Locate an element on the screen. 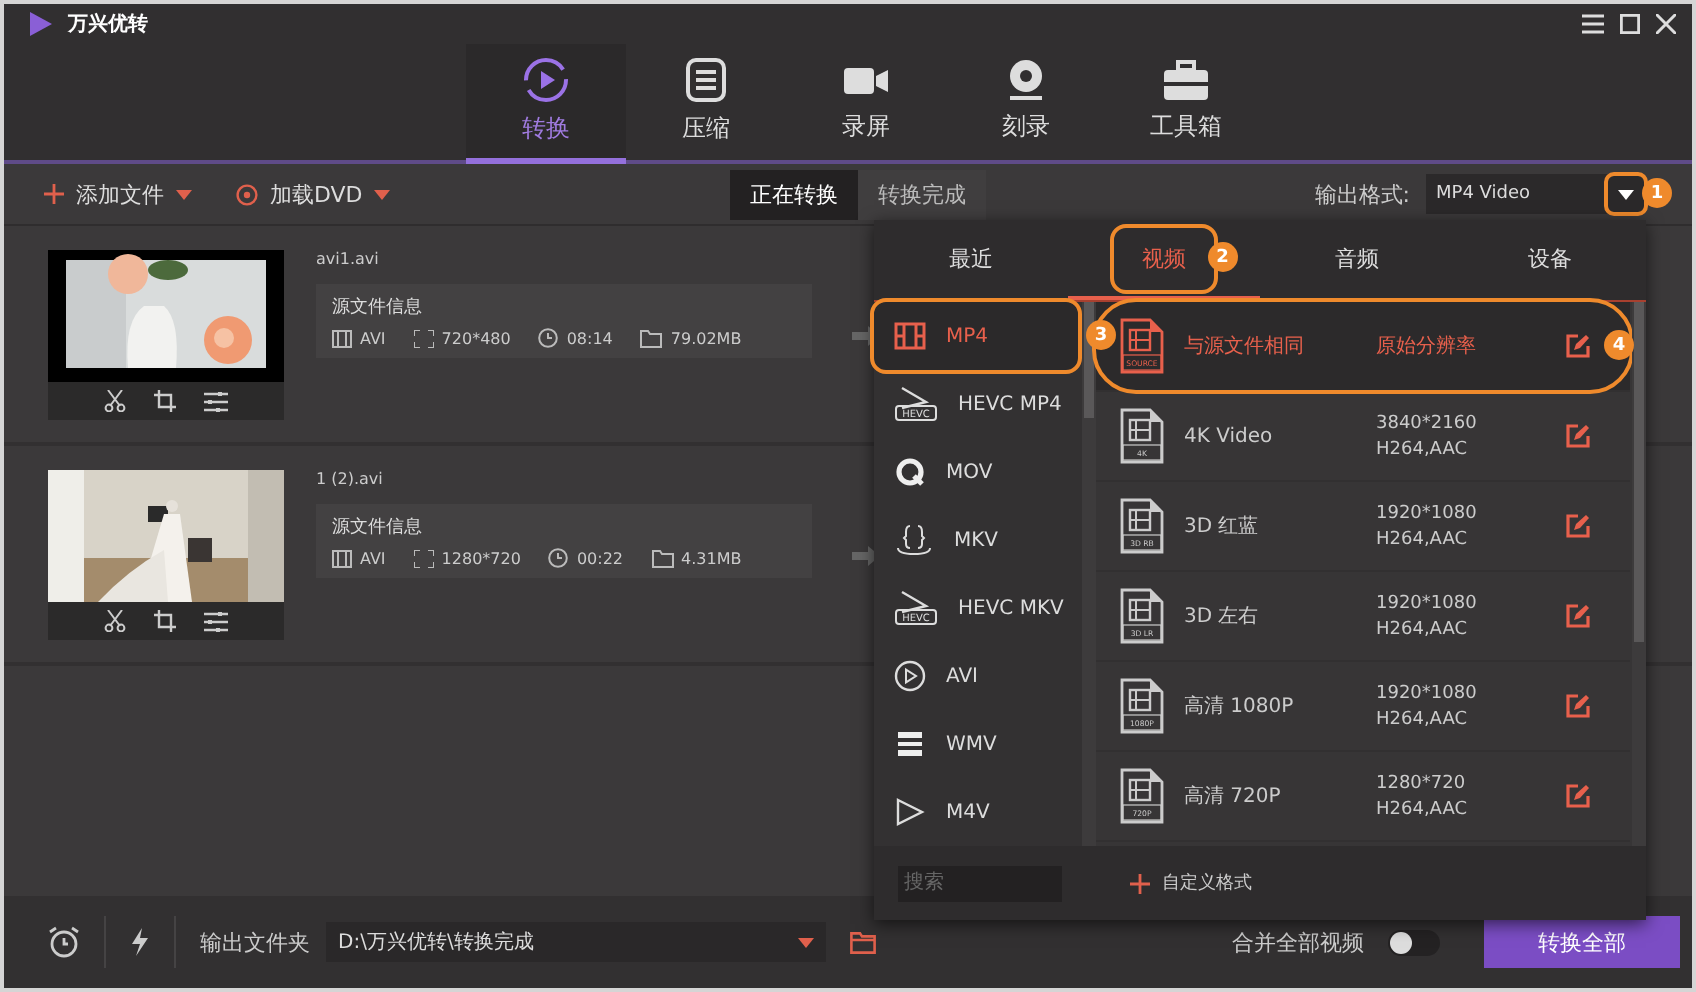  play-logo-icon is located at coordinates (40, 24).